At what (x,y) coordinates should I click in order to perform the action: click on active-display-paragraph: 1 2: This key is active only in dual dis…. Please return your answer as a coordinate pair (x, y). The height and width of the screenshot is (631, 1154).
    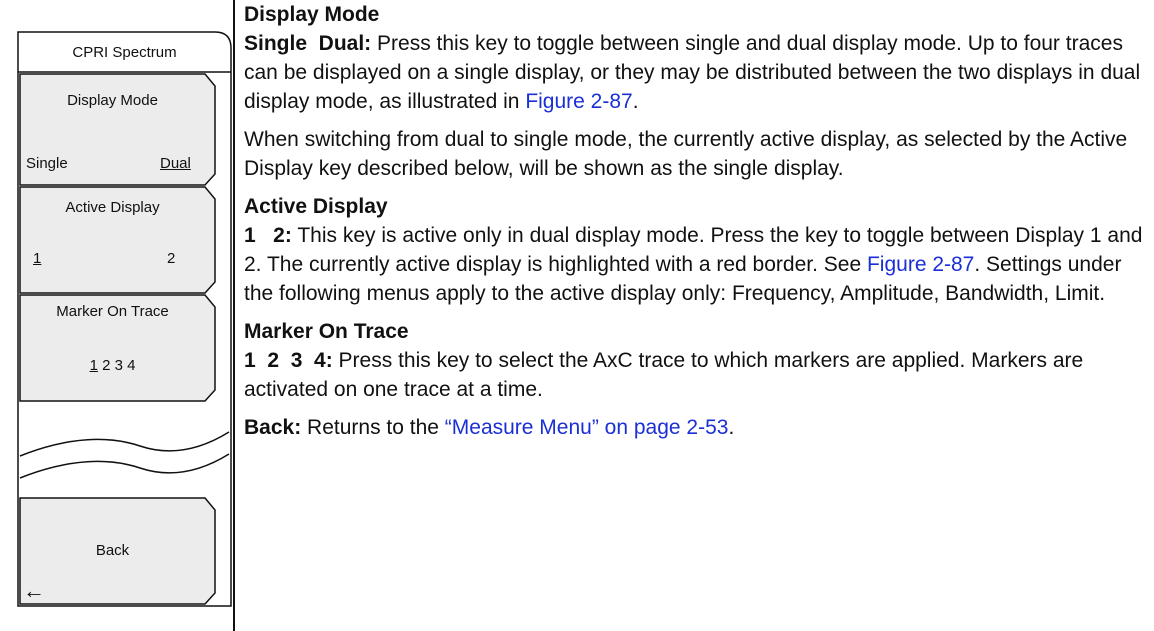
    Looking at the image, I should click on (696, 264).